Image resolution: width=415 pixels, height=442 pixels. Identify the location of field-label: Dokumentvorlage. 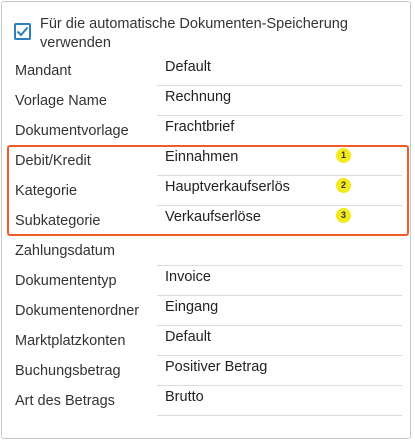
(72, 131).